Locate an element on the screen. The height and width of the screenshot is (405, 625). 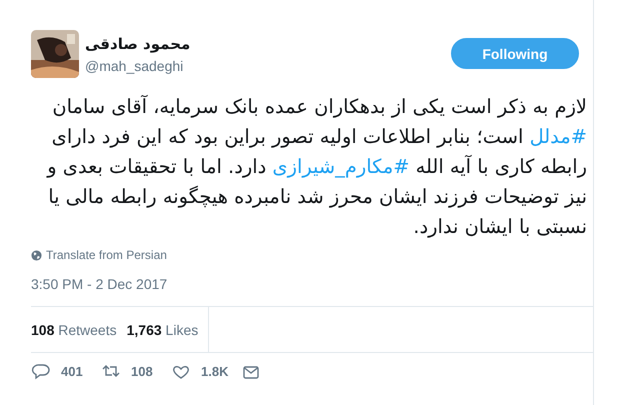
reply-icon is located at coordinates (41, 371).